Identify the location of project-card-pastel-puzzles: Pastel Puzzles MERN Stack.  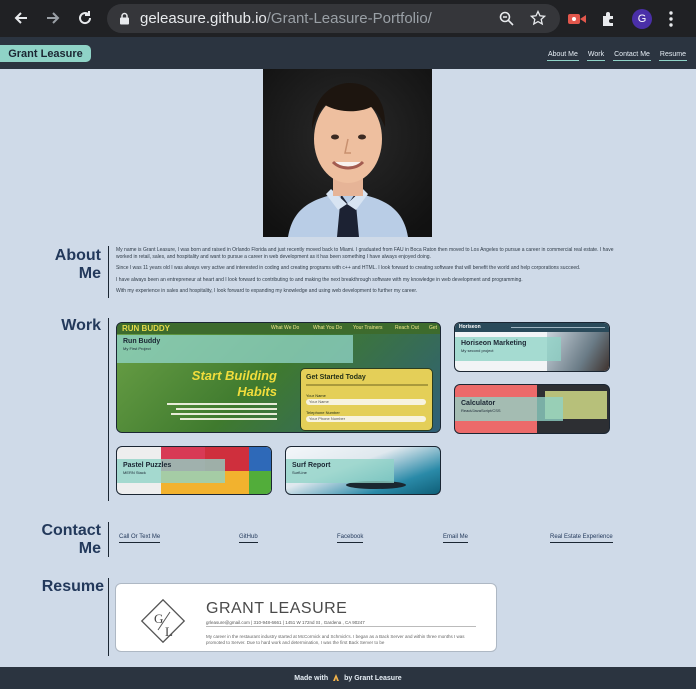
(194, 470).